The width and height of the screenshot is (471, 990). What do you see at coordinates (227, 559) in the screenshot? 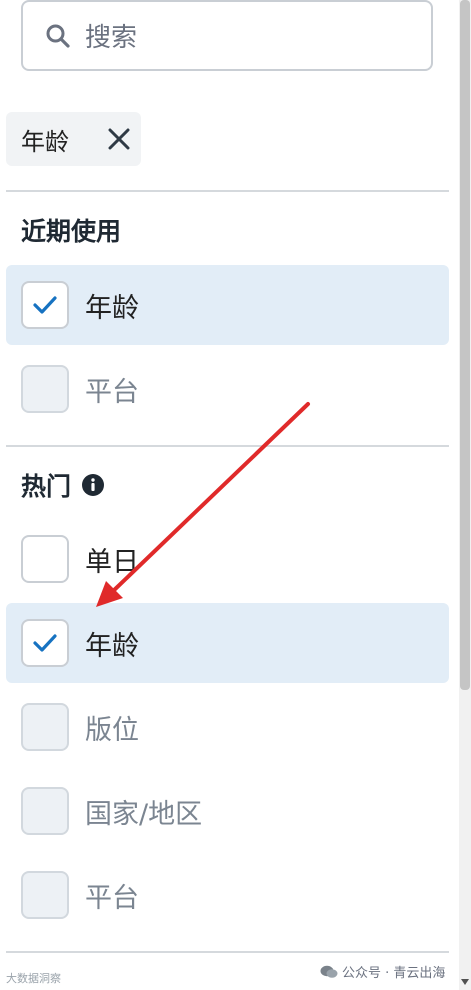
I see `popular-option-day: 单日` at bounding box center [227, 559].